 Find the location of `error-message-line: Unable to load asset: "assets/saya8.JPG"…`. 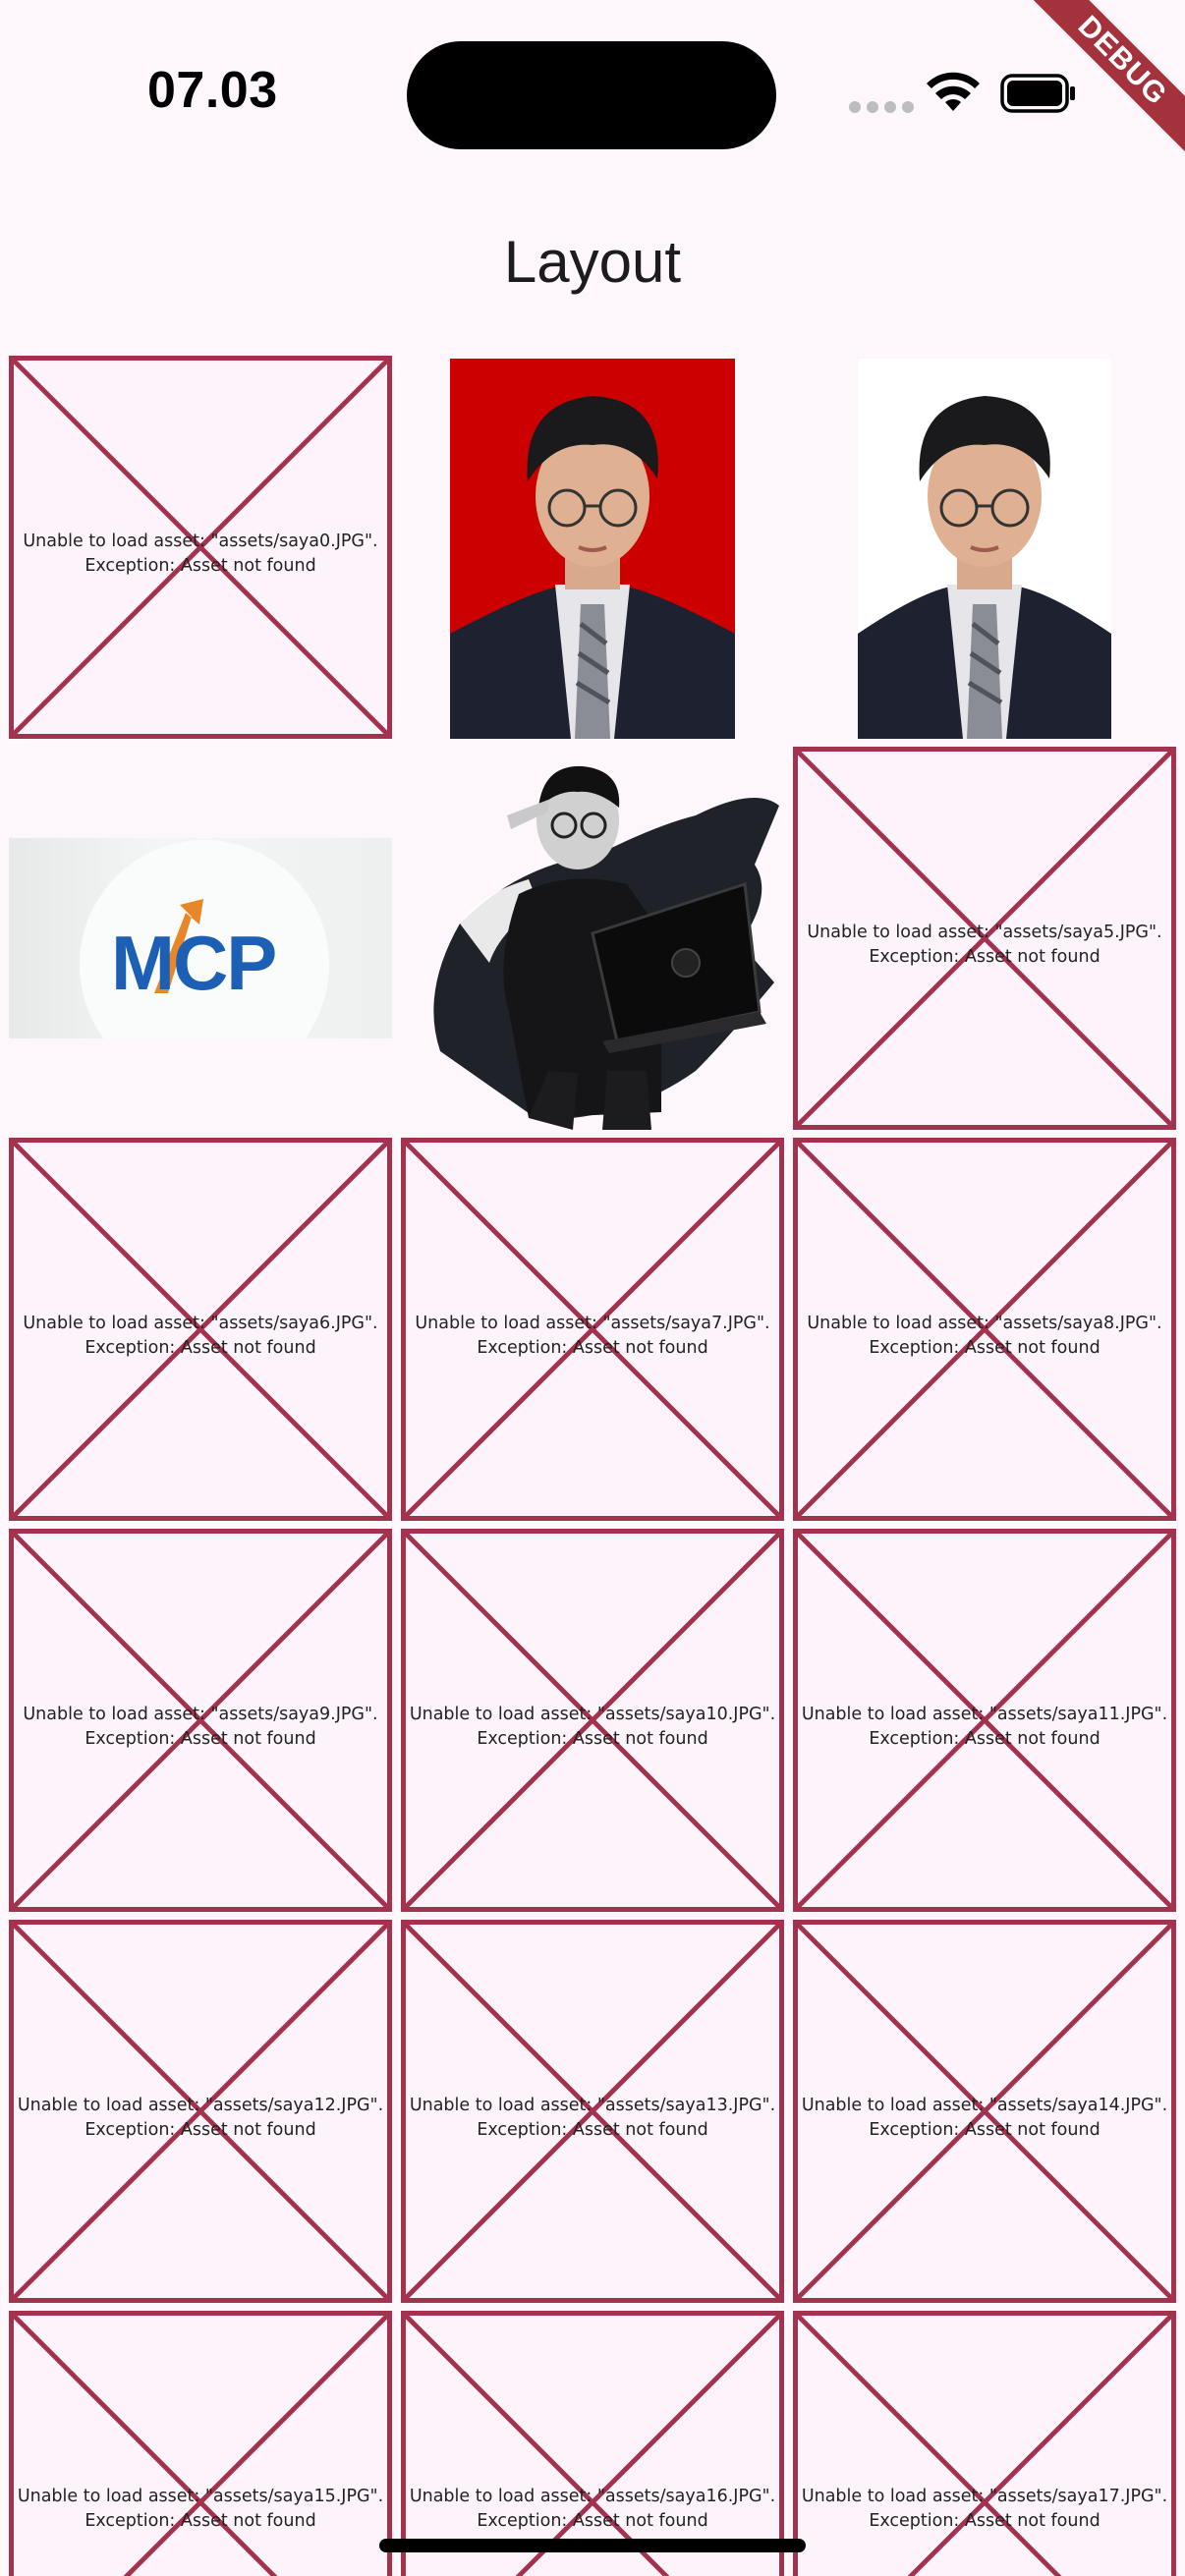

error-message-line: Unable to load asset: "assets/saya8.JPG"… is located at coordinates (985, 1323).